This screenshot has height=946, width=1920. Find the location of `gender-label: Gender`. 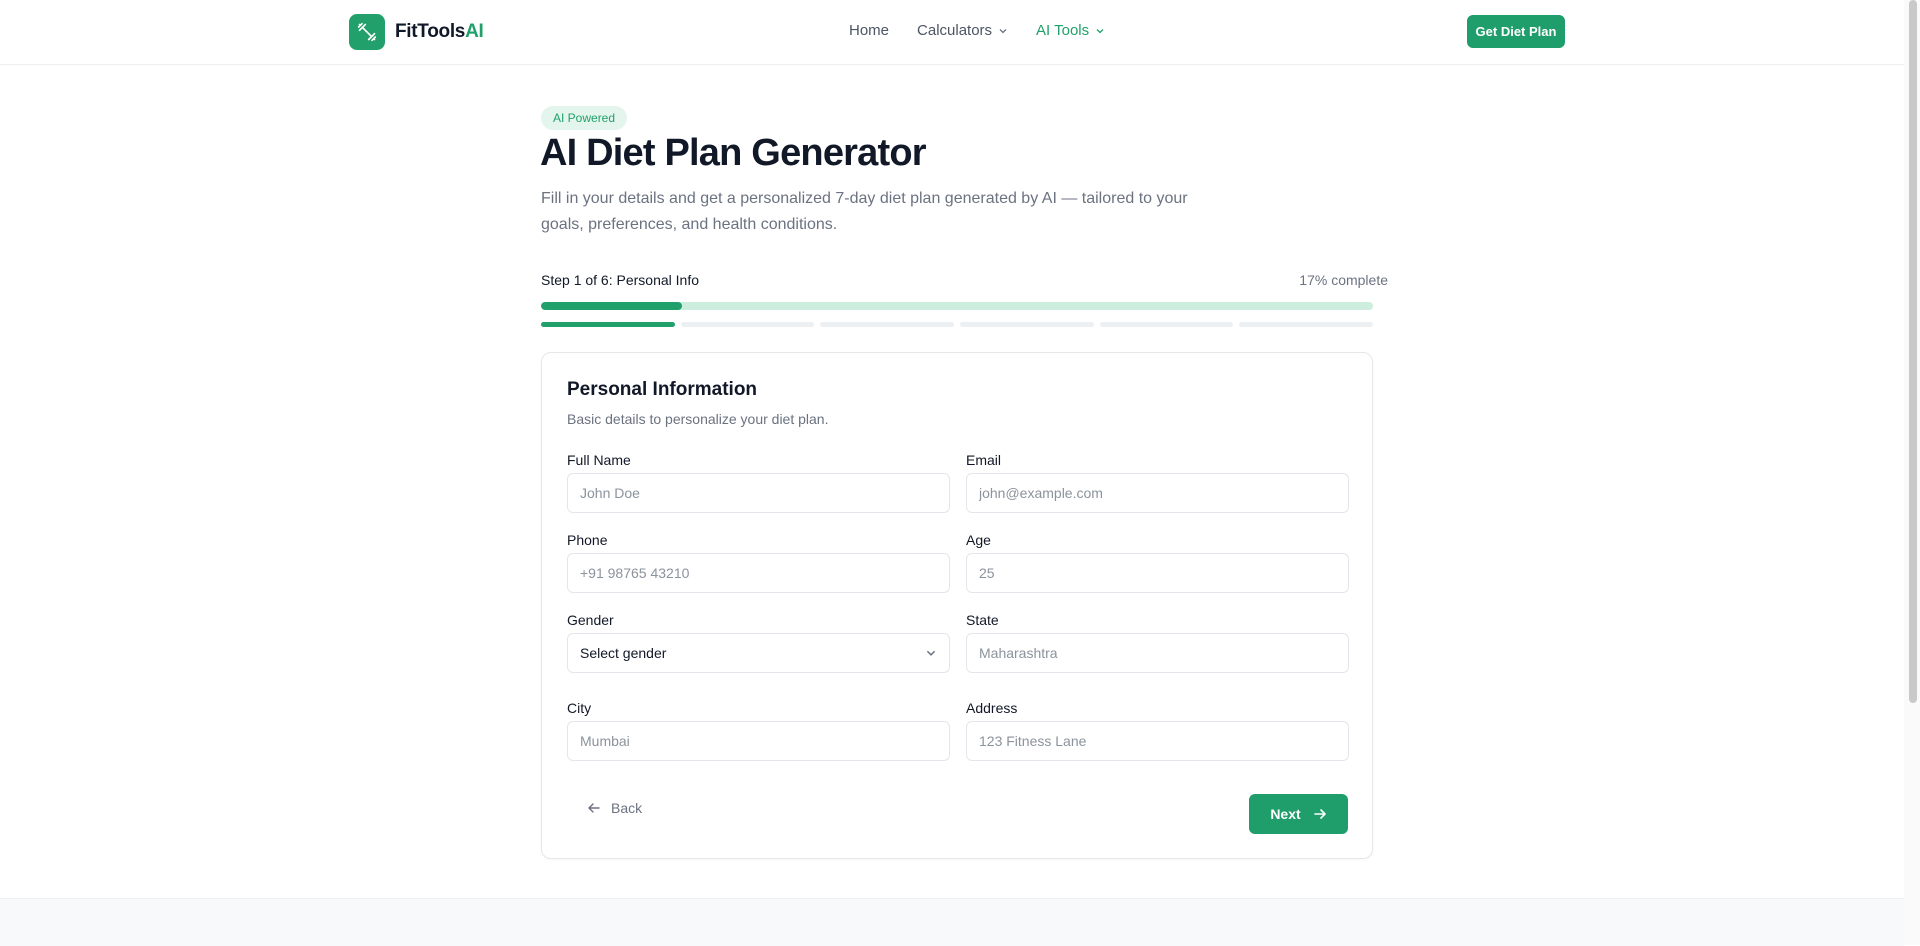

gender-label: Gender is located at coordinates (590, 620).